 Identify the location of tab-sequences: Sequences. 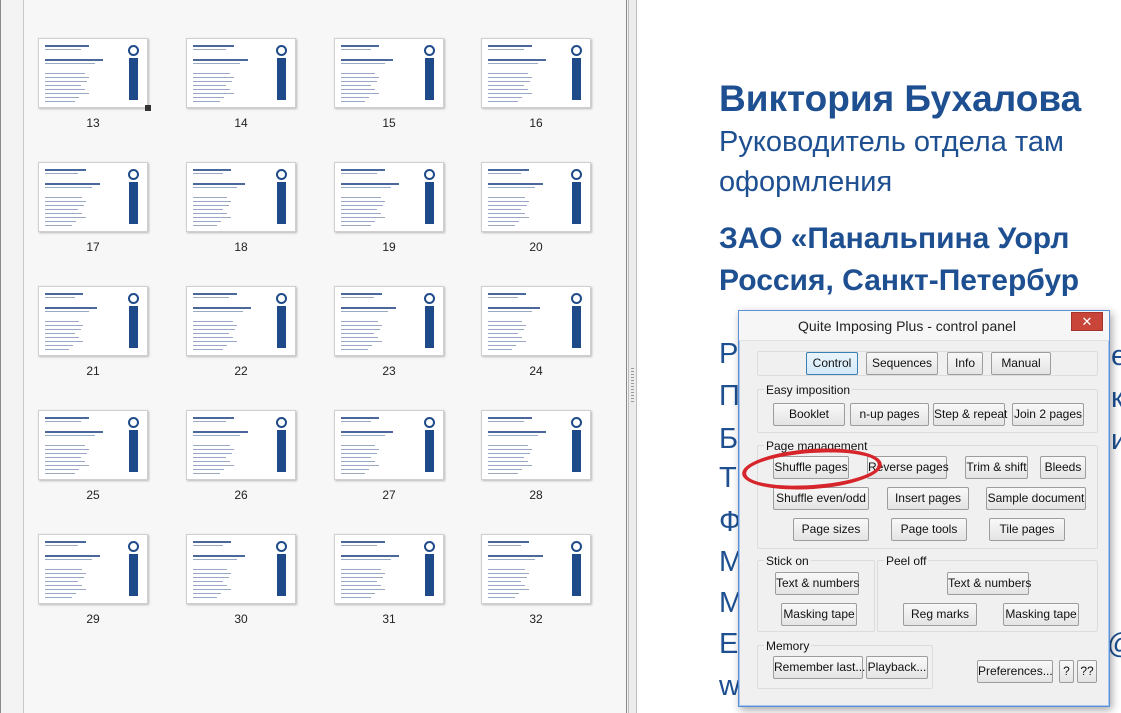
(902, 363).